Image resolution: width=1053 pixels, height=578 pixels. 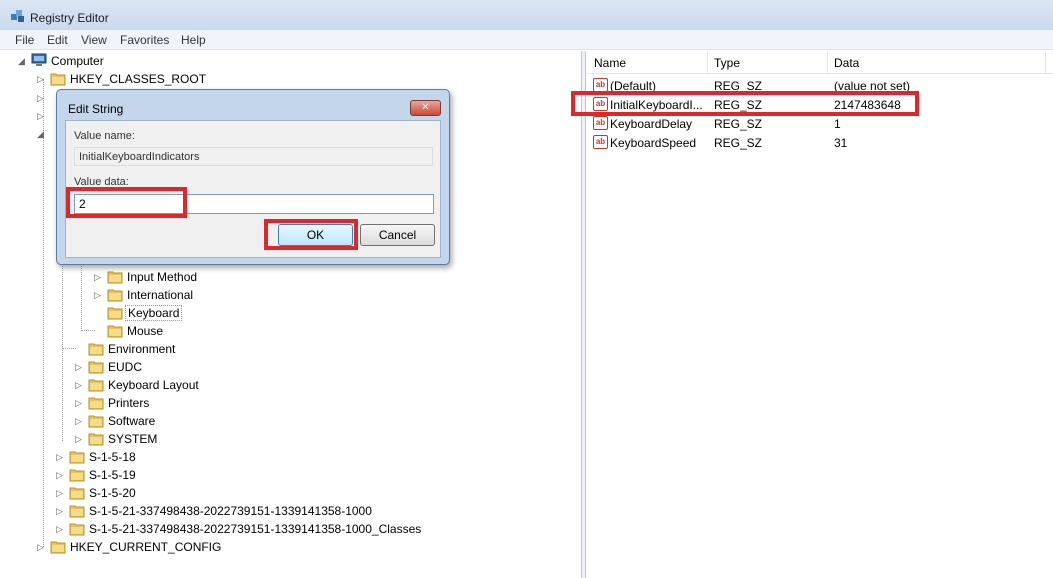 I want to click on tree-item-s-1-5-19: ▷ S-1-5-19, so click(x=156, y=475).